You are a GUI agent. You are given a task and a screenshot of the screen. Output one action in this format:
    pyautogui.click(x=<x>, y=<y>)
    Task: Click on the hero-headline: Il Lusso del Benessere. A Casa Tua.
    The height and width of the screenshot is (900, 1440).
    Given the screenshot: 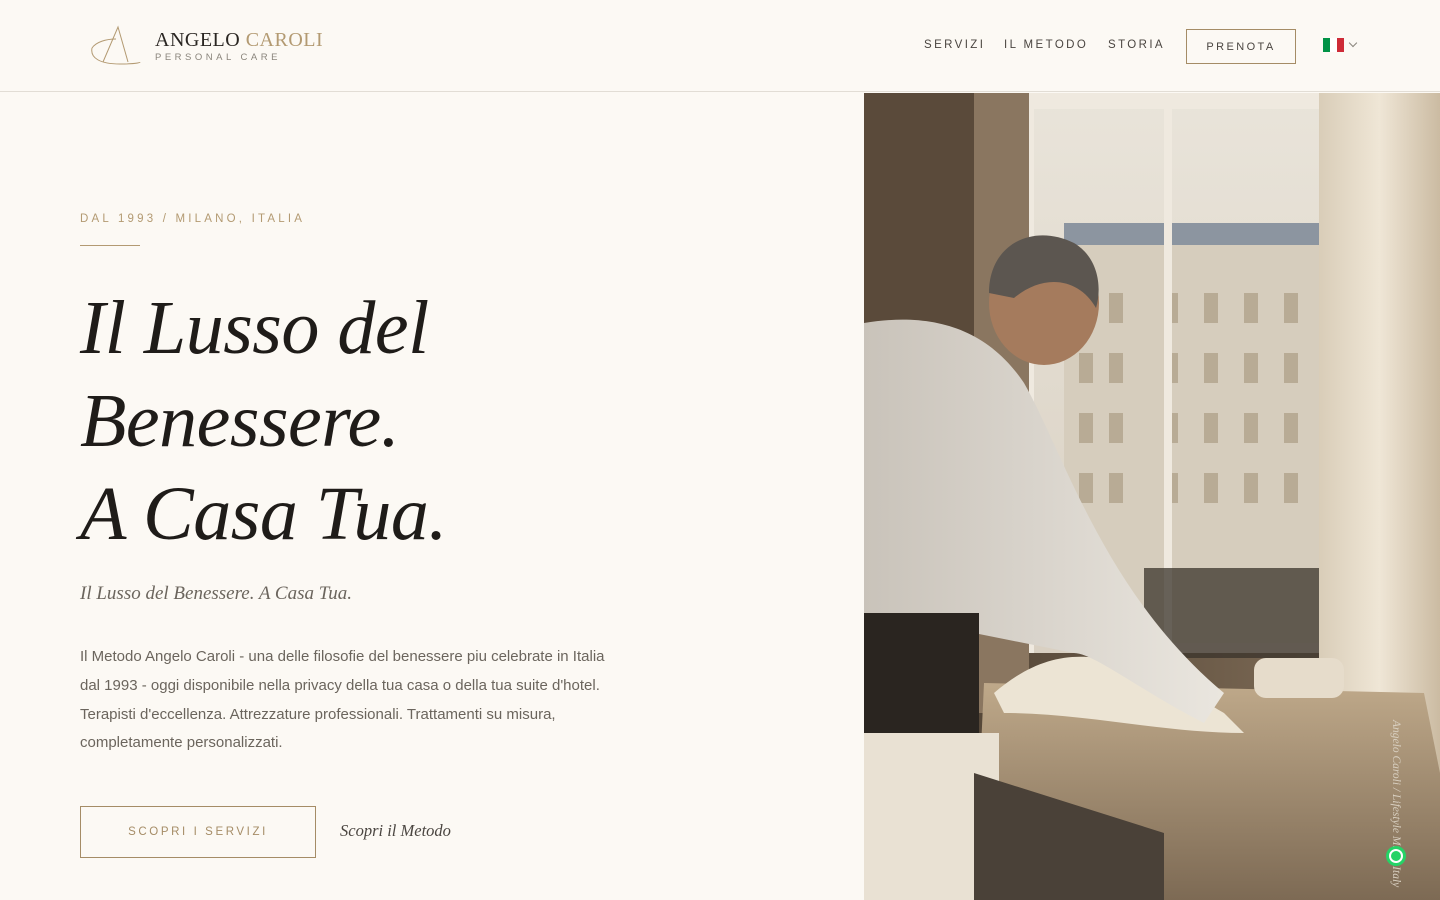 What is the action you would take?
    pyautogui.click(x=263, y=421)
    